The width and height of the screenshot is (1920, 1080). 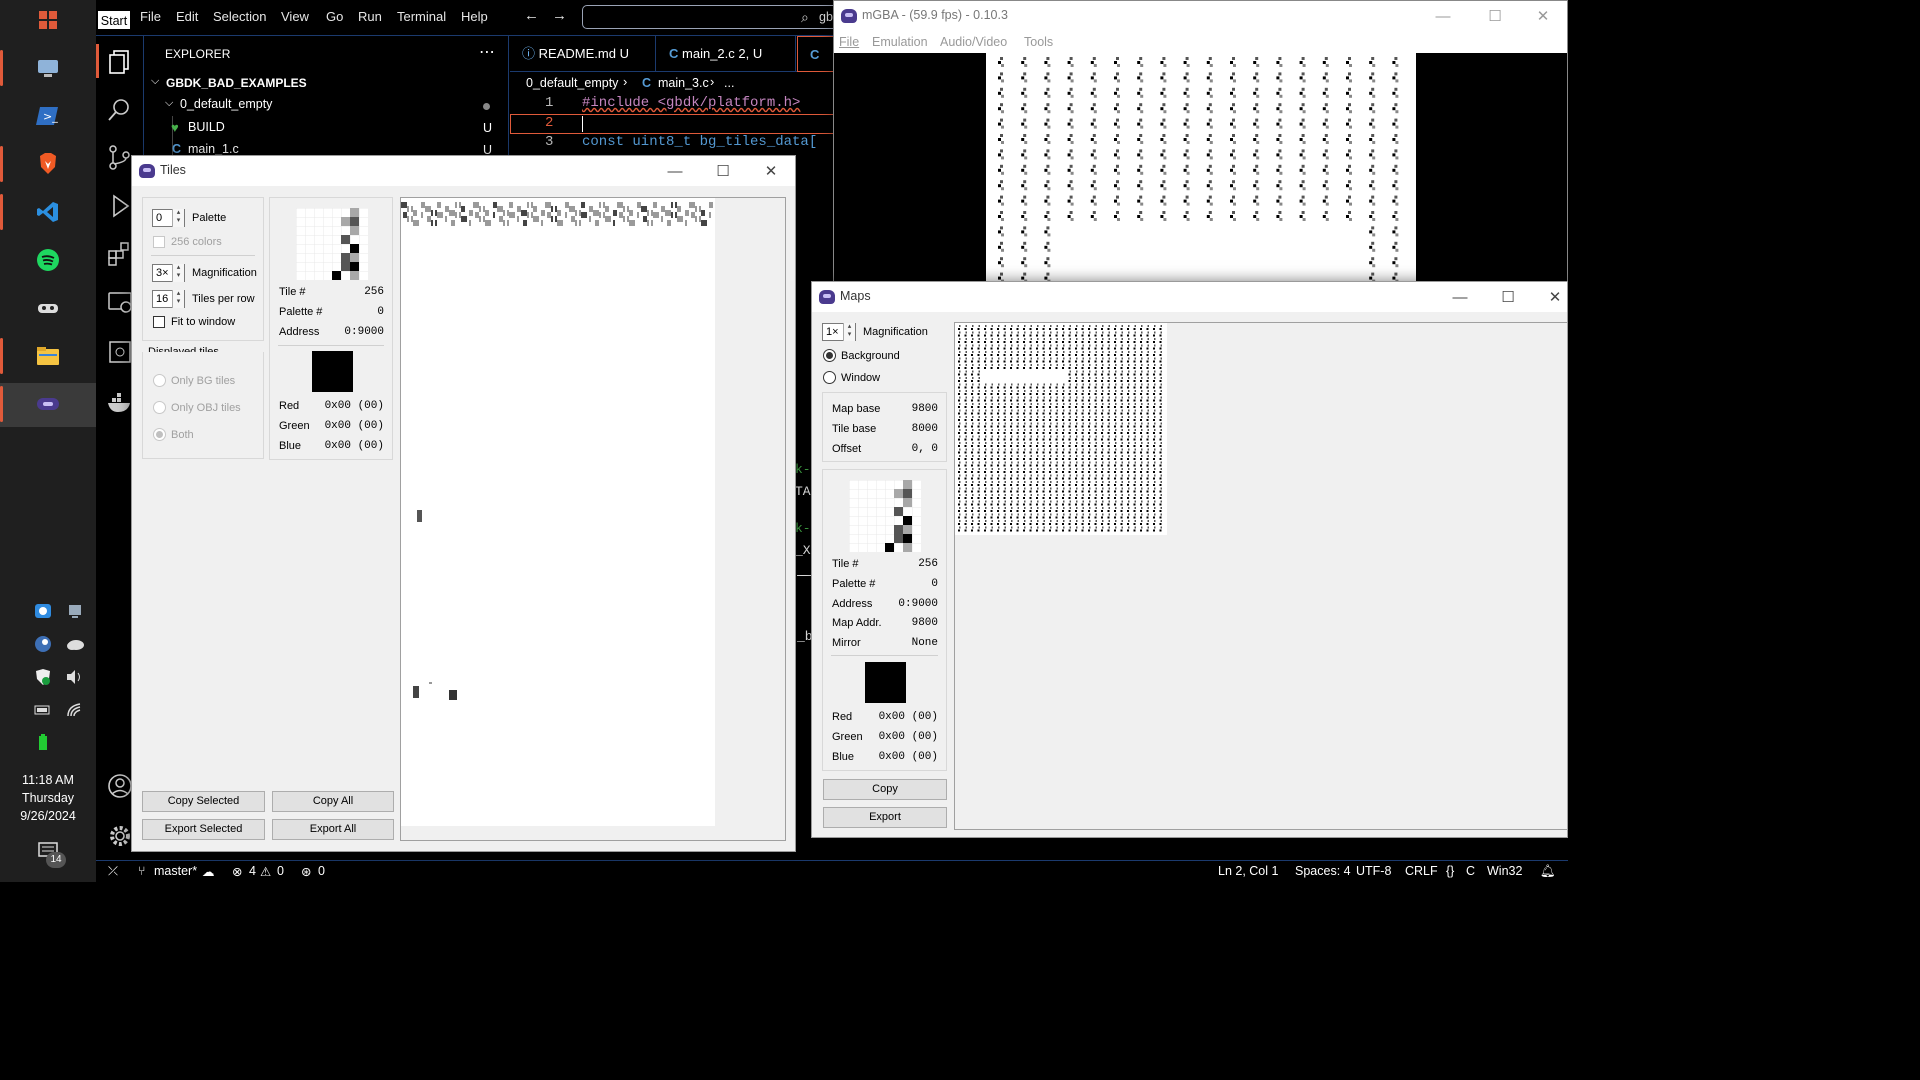 What do you see at coordinates (206, 127) in the screenshot?
I see `file-build: BUILD` at bounding box center [206, 127].